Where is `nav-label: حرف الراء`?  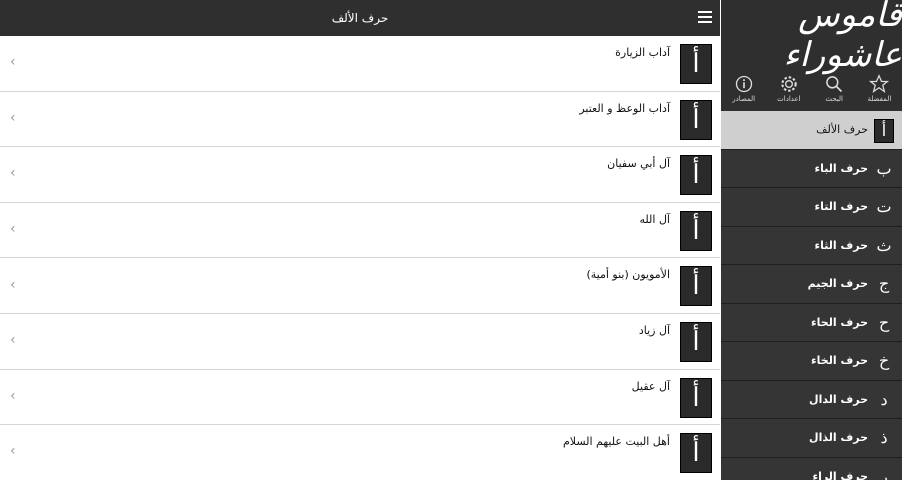
nav-label: حرف الراء is located at coordinates (840, 474).